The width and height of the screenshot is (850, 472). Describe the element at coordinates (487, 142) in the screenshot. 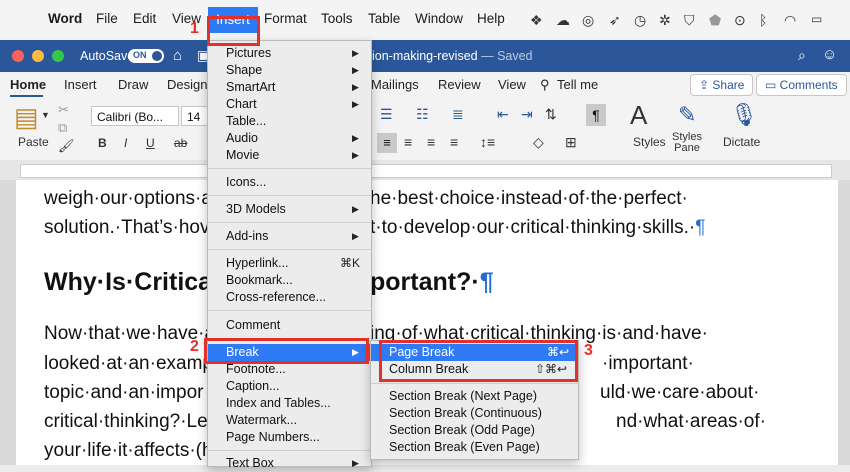

I see `line-spacing-icon: ↕≡` at that location.